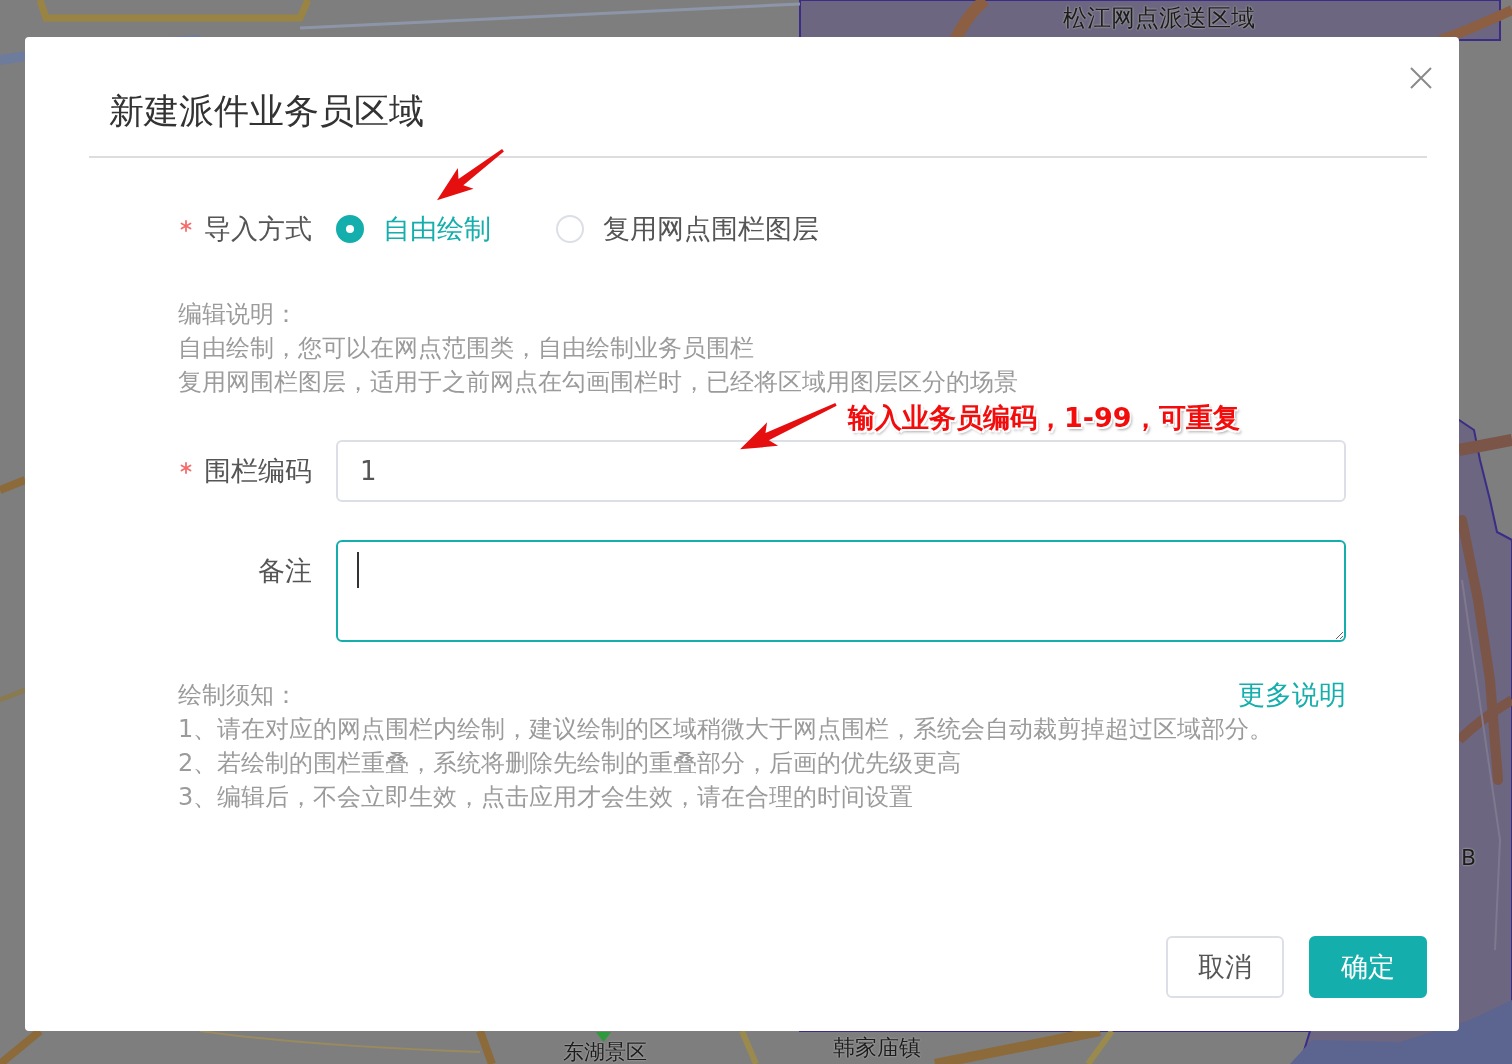  Describe the element at coordinates (598, 382) in the screenshot. I see `help-text: 复用网围栏图层，适用于之前网点在勾画围栏时，已经将区域用图层区分的场景` at that location.